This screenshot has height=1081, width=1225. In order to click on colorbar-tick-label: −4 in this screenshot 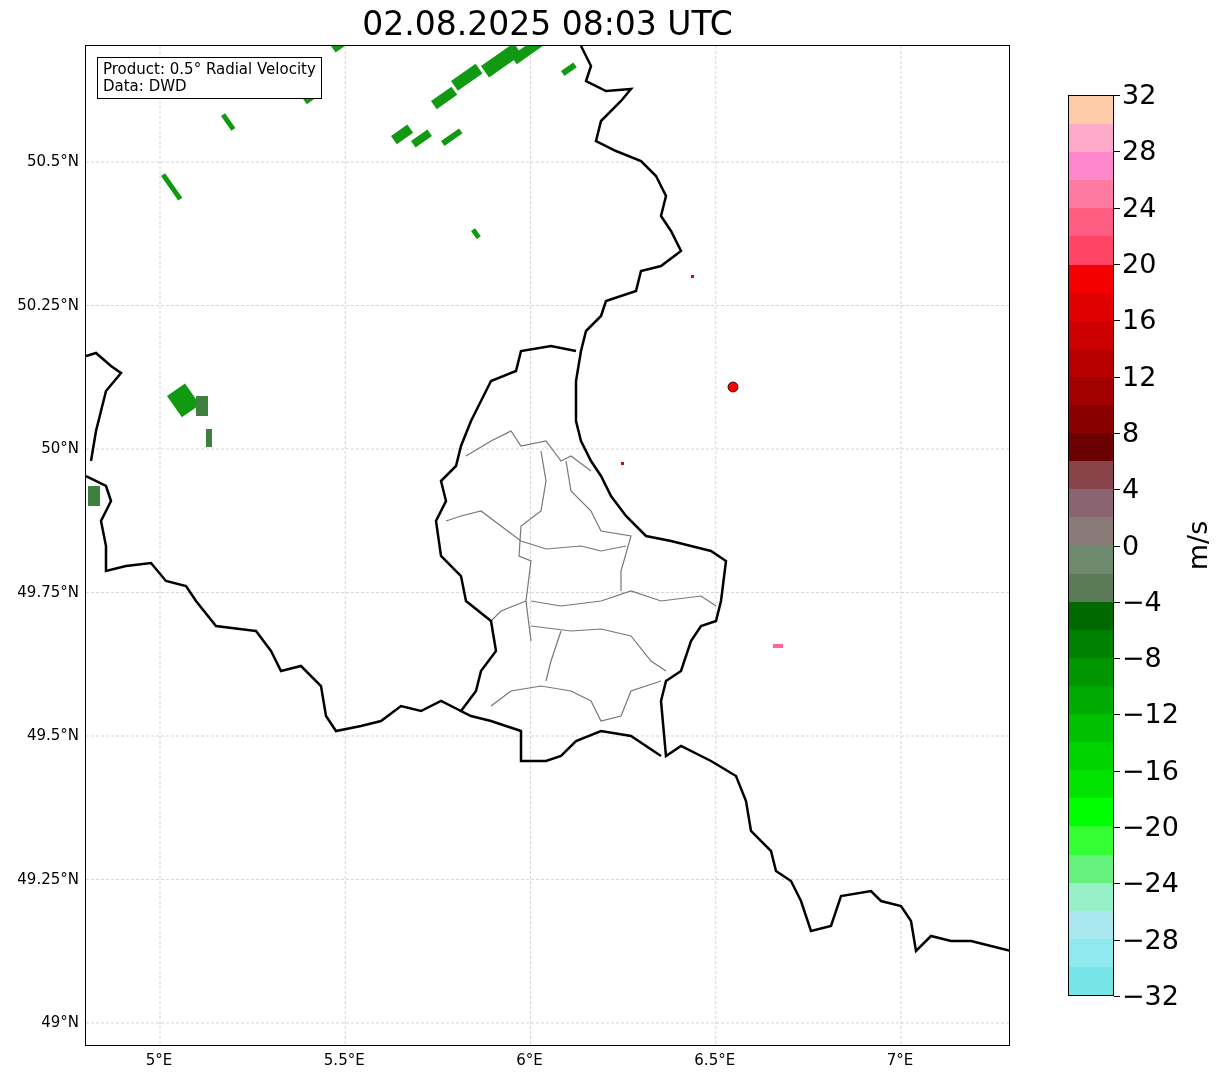, I will do `click(1146, 601)`.